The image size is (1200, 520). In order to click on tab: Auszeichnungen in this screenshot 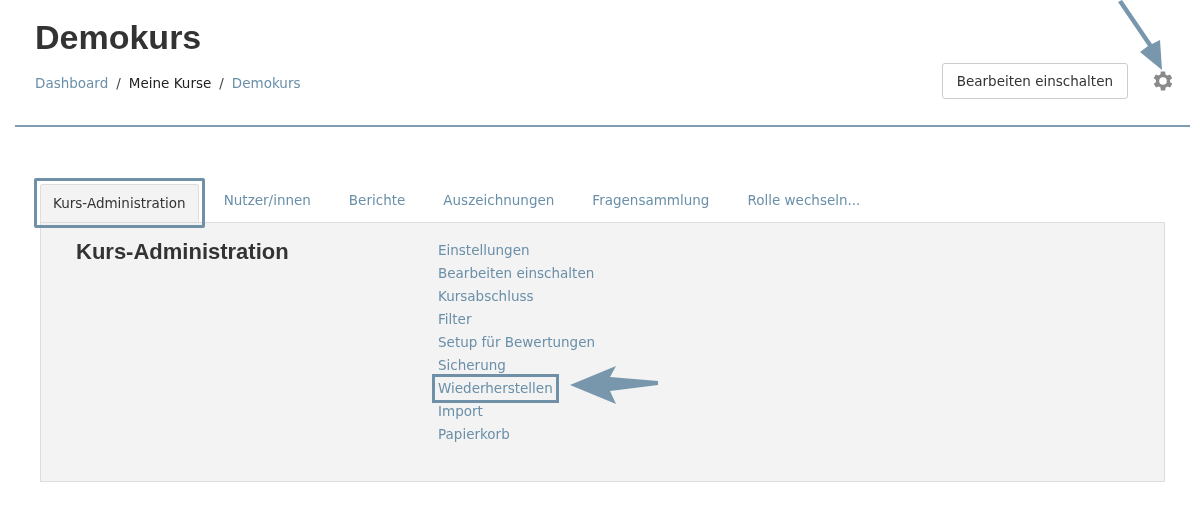, I will do `click(499, 200)`.